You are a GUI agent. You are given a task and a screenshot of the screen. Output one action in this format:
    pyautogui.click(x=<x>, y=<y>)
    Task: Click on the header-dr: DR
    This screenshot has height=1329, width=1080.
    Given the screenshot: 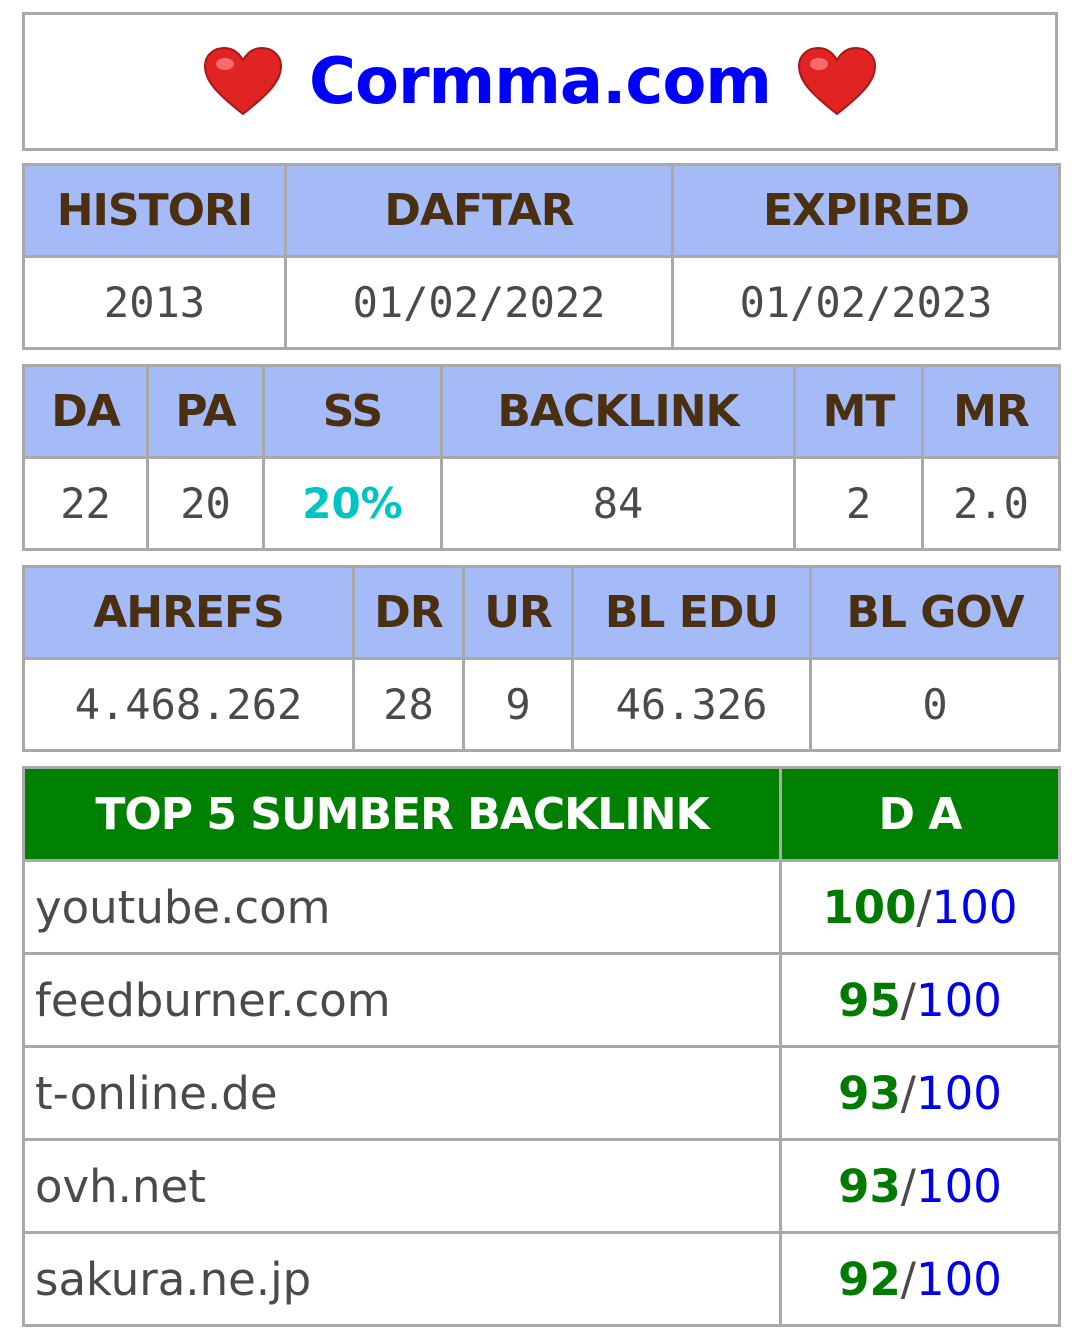 What is the action you would take?
    pyautogui.click(x=408, y=612)
    